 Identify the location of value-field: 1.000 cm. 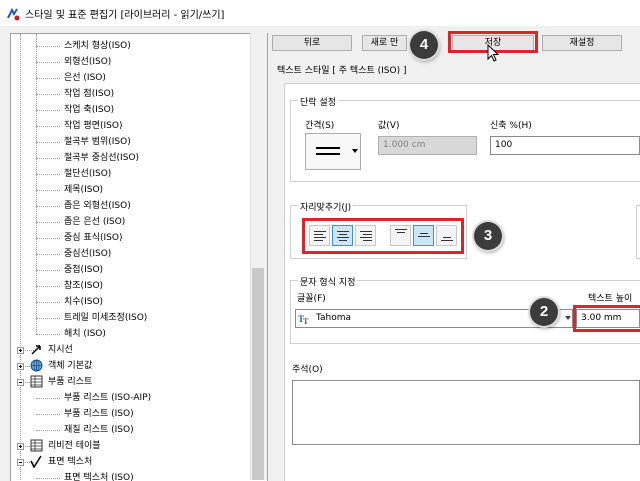
(427, 145).